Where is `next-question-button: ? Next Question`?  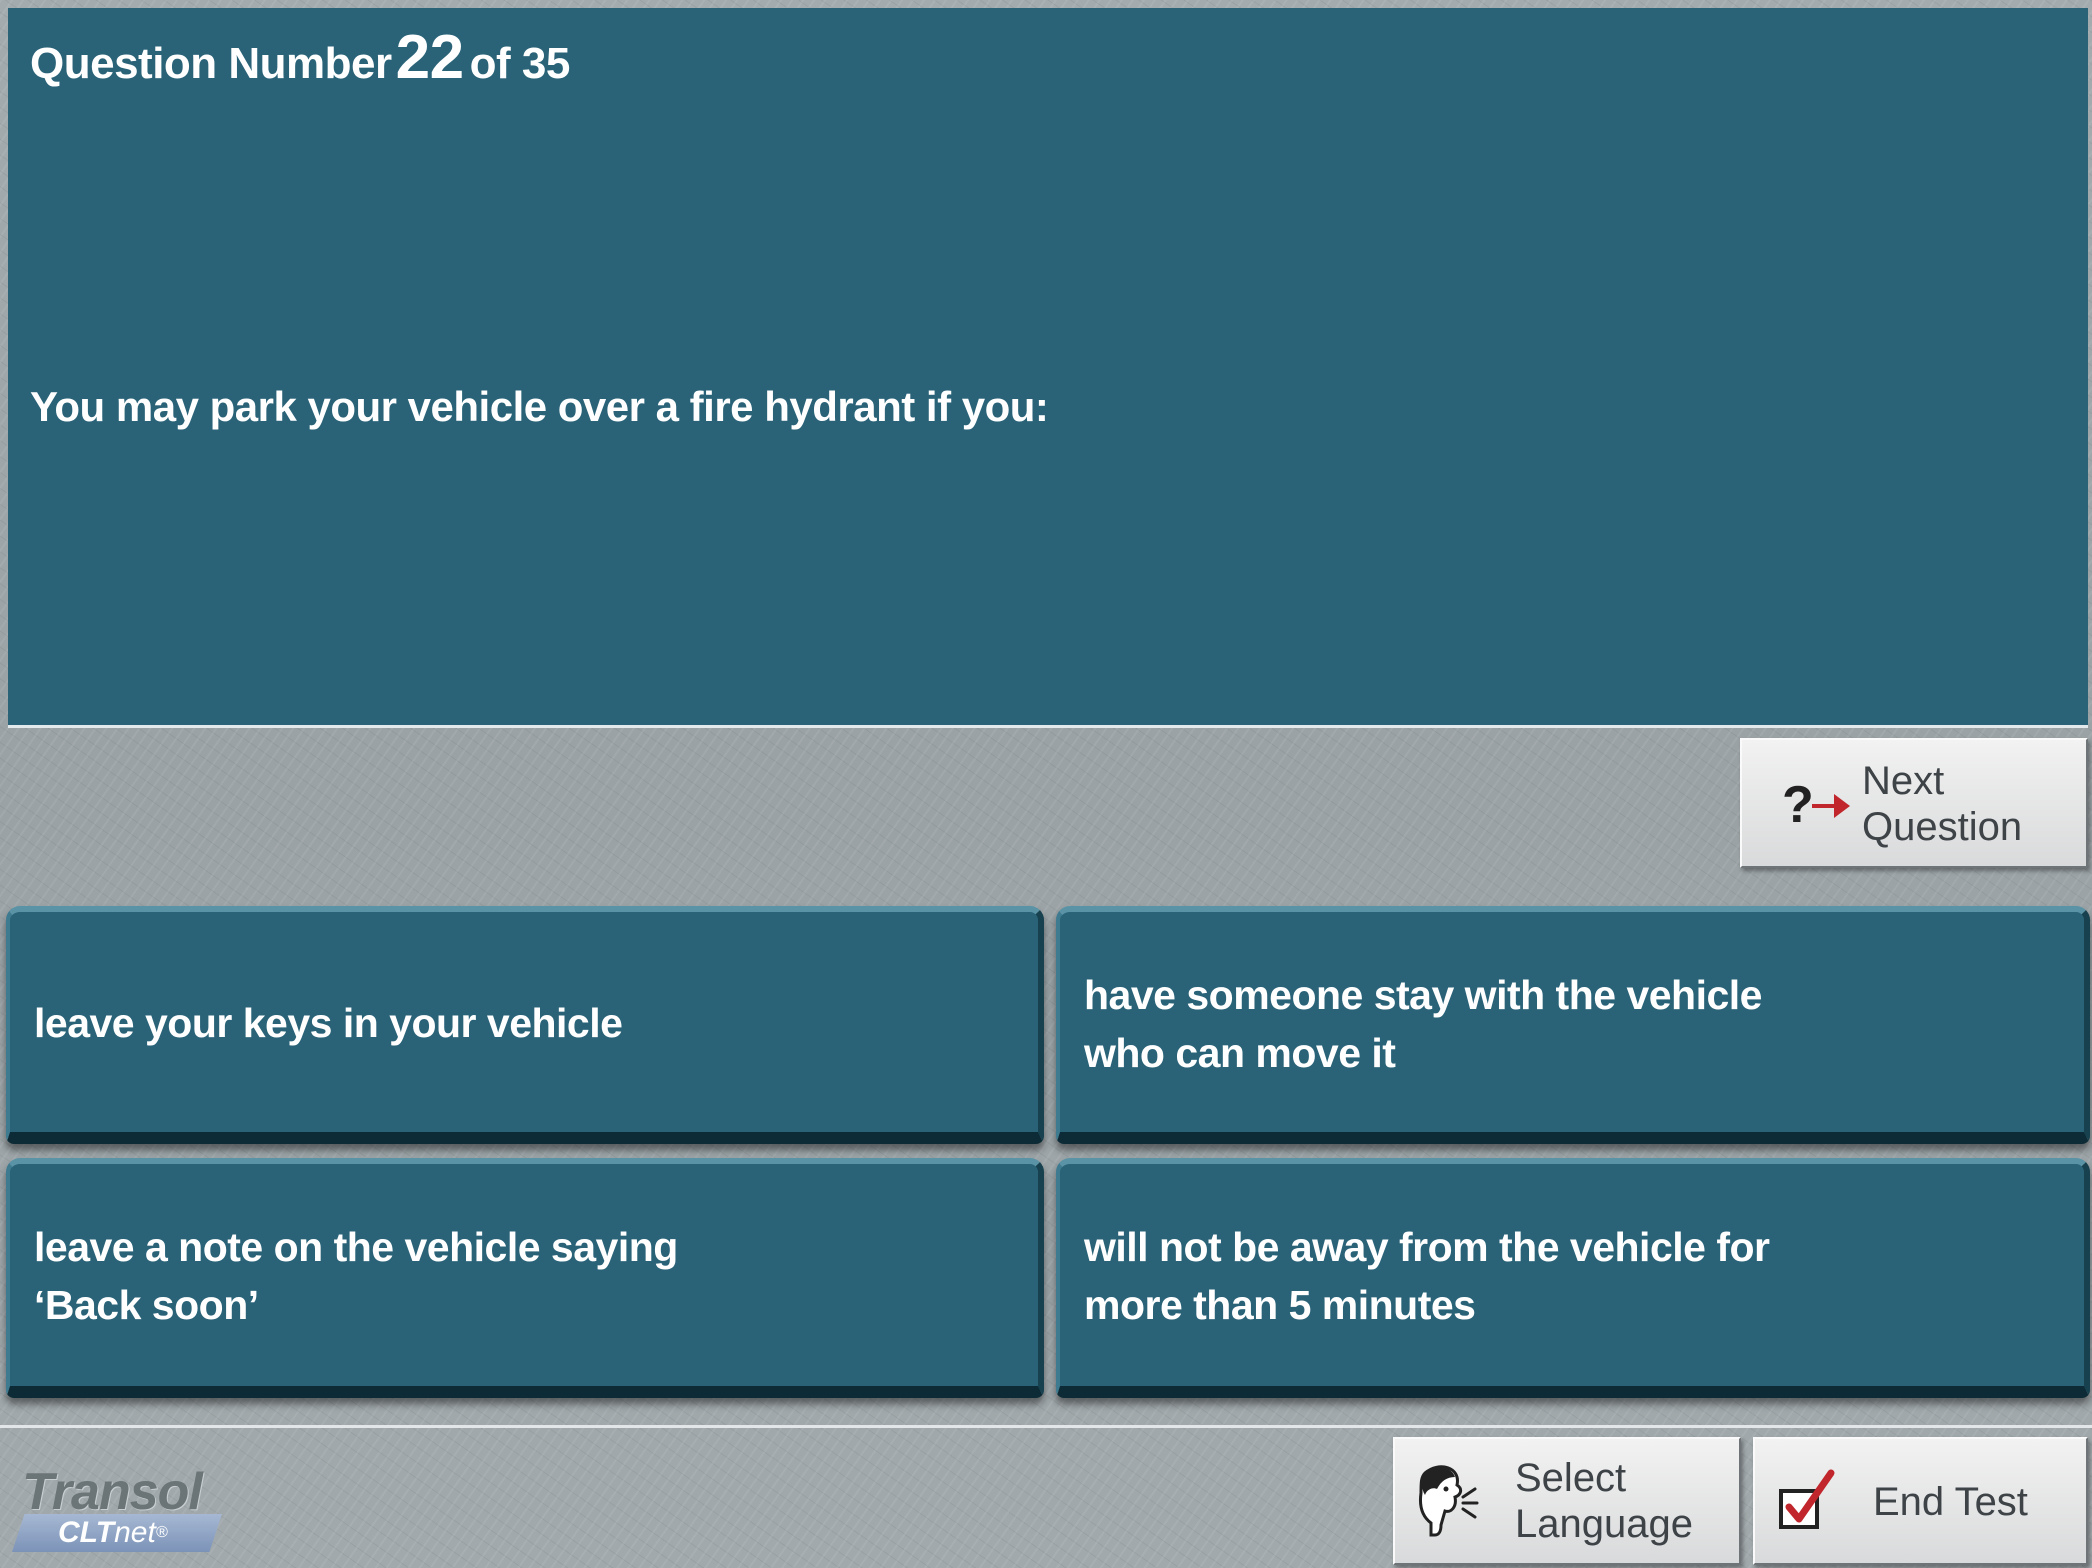
next-question-button: ? Next Question is located at coordinates (1914, 803).